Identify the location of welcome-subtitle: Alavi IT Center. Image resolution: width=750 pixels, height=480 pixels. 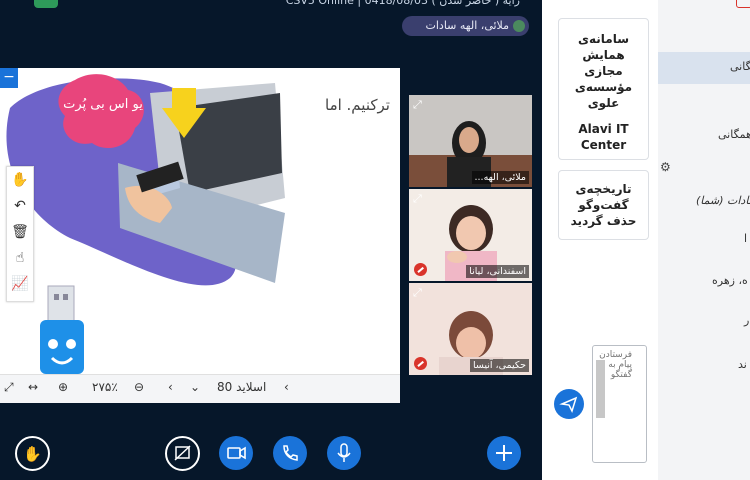
(603, 137).